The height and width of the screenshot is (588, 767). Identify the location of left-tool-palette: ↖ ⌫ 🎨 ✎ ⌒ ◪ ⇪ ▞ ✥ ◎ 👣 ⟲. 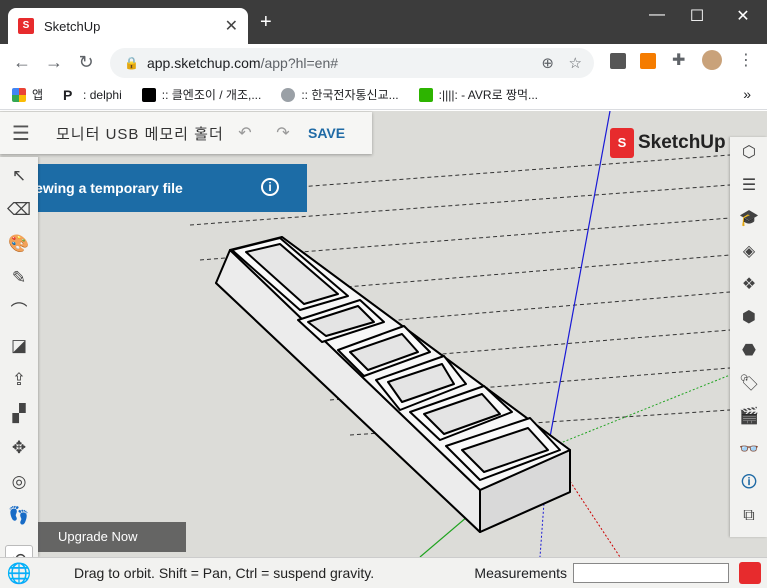
(19, 365).